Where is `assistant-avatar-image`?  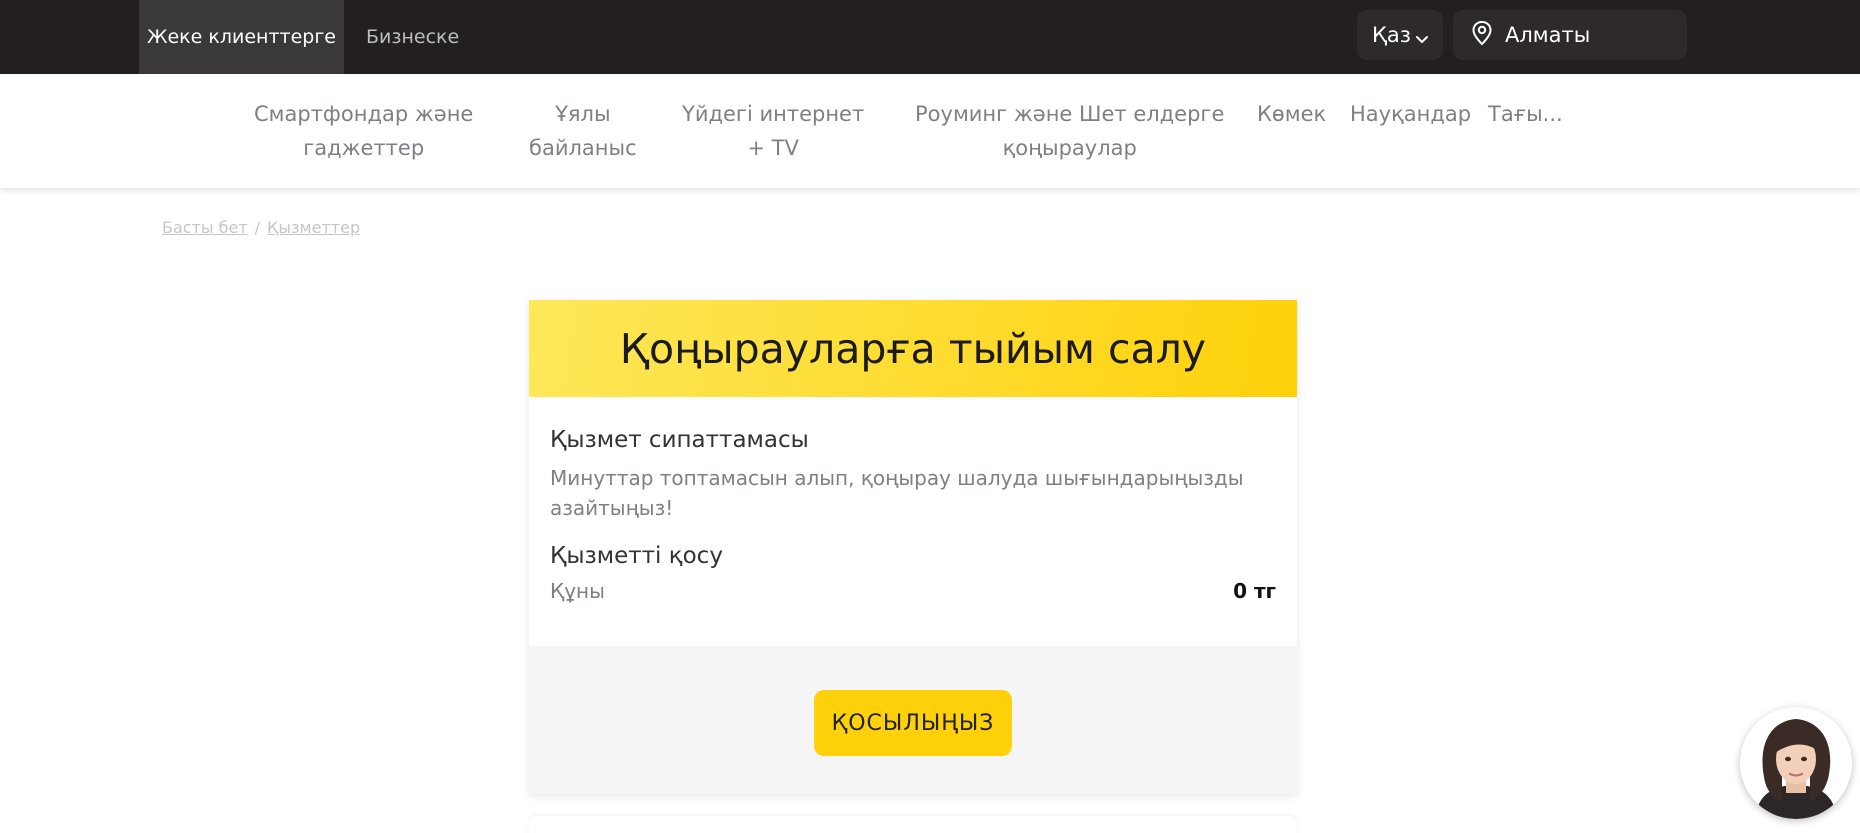
assistant-avatar-image is located at coordinates (1796, 763).